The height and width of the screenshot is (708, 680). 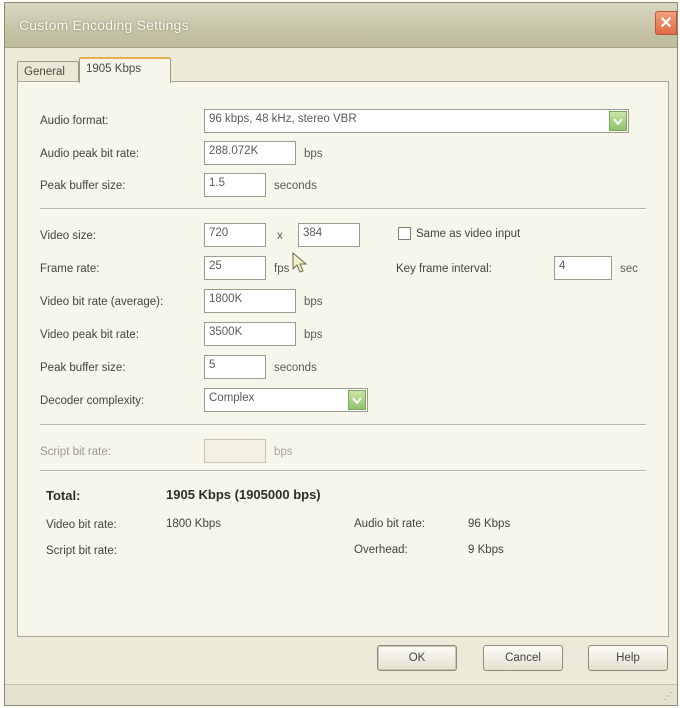 What do you see at coordinates (283, 452) in the screenshot?
I see `script-bit-rate-unit: bps` at bounding box center [283, 452].